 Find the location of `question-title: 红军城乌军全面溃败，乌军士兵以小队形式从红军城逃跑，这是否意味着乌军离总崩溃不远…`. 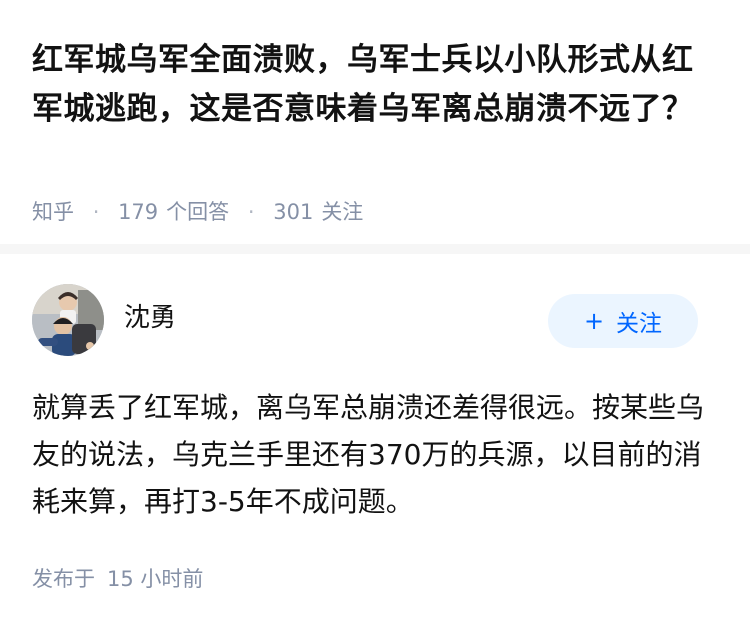

question-title: 红军城乌军全面溃败，乌军士兵以小队形式从红军城逃跑，这是否意味着乌军离总崩溃不远… is located at coordinates (377, 85).